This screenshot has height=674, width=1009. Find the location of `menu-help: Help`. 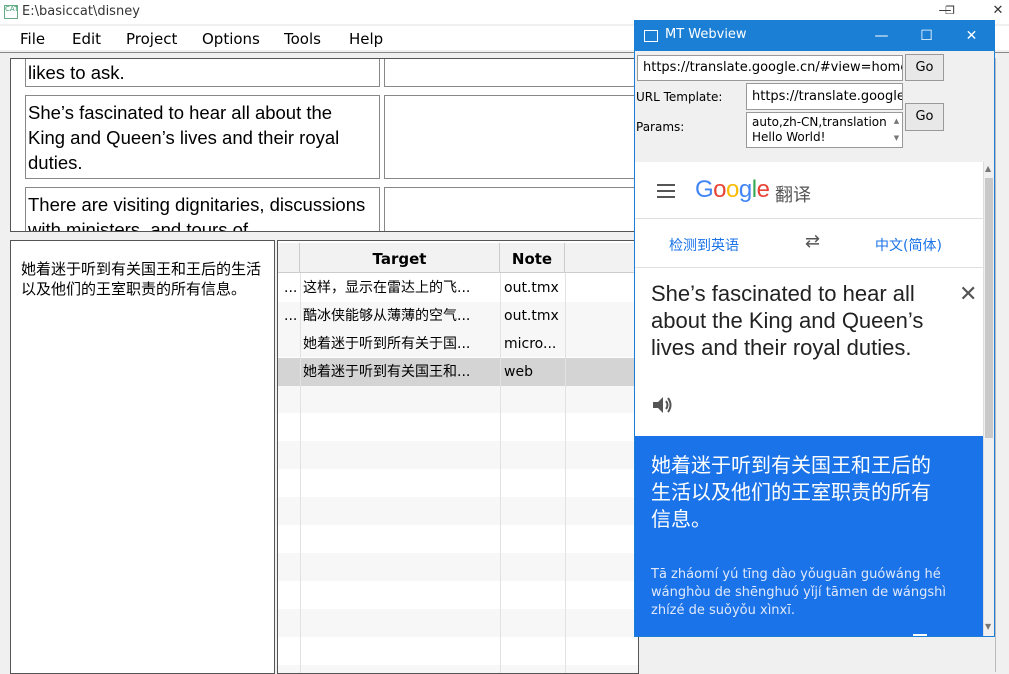

menu-help: Help is located at coordinates (366, 39).